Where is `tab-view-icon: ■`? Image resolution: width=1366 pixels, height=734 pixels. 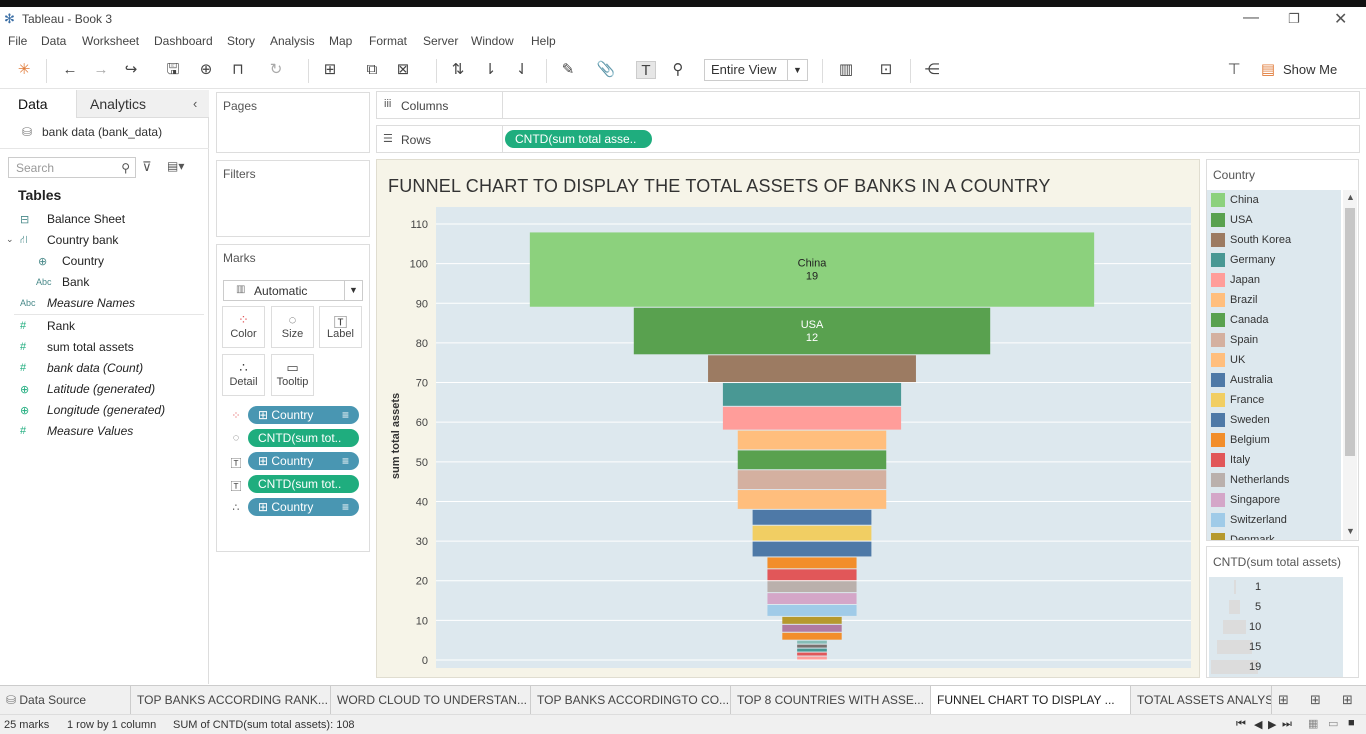 tab-view-icon: ■ is located at coordinates (1351, 723).